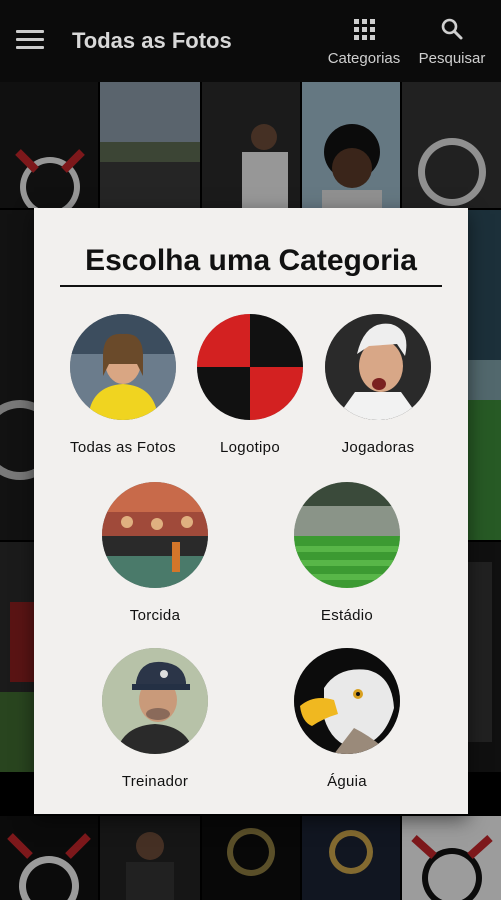 The image size is (501, 900). What do you see at coordinates (364, 29) in the screenshot?
I see `grid-icon` at bounding box center [364, 29].